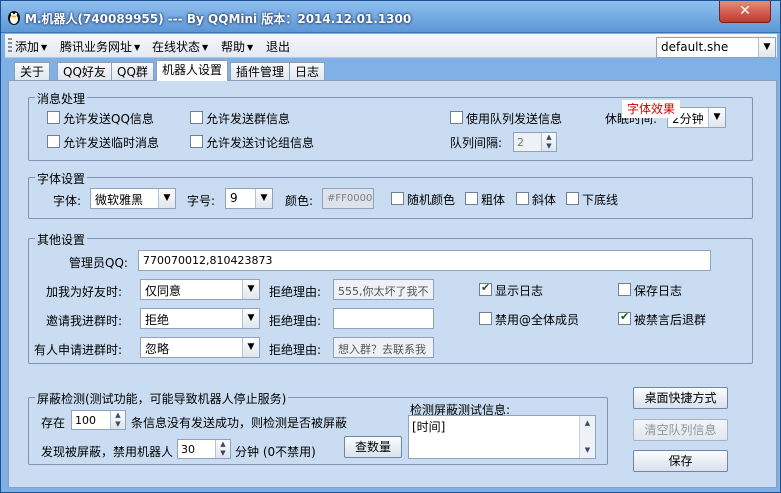 This screenshot has width=781, height=493. What do you see at coordinates (176, 47) in the screenshot?
I see `menu-online-status-label: 在线状态` at bounding box center [176, 47].